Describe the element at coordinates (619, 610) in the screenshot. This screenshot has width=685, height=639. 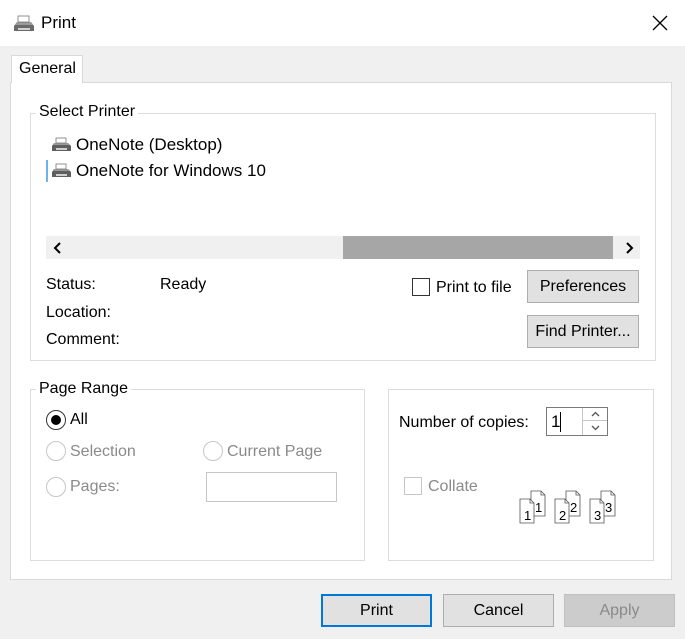
I see `apply-button: Apply` at that location.